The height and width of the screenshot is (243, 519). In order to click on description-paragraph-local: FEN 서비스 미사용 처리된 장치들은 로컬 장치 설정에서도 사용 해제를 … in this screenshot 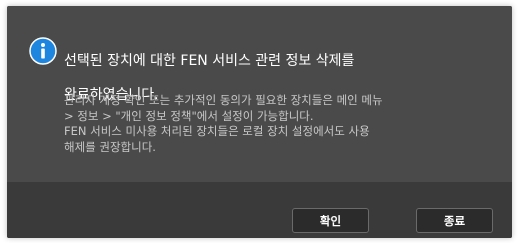, I will do `click(217, 139)`.